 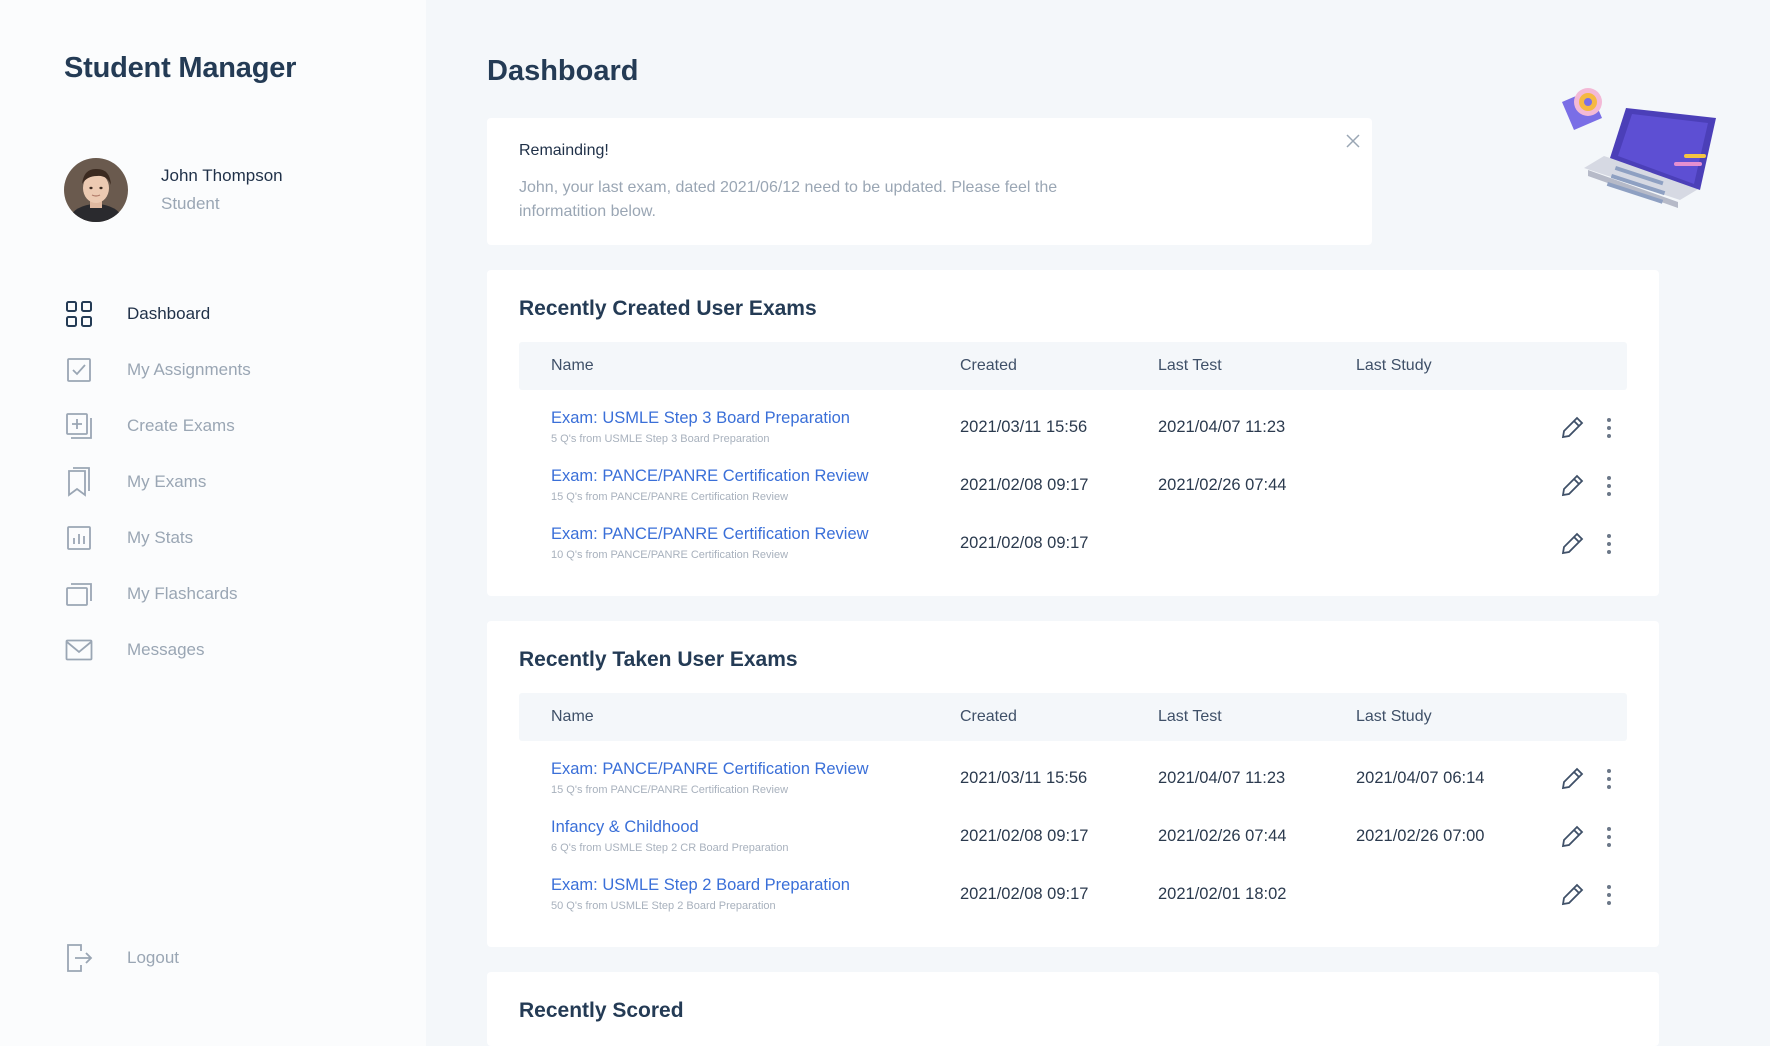 What do you see at coordinates (169, 313) in the screenshot?
I see `nav-label: Dashboard` at bounding box center [169, 313].